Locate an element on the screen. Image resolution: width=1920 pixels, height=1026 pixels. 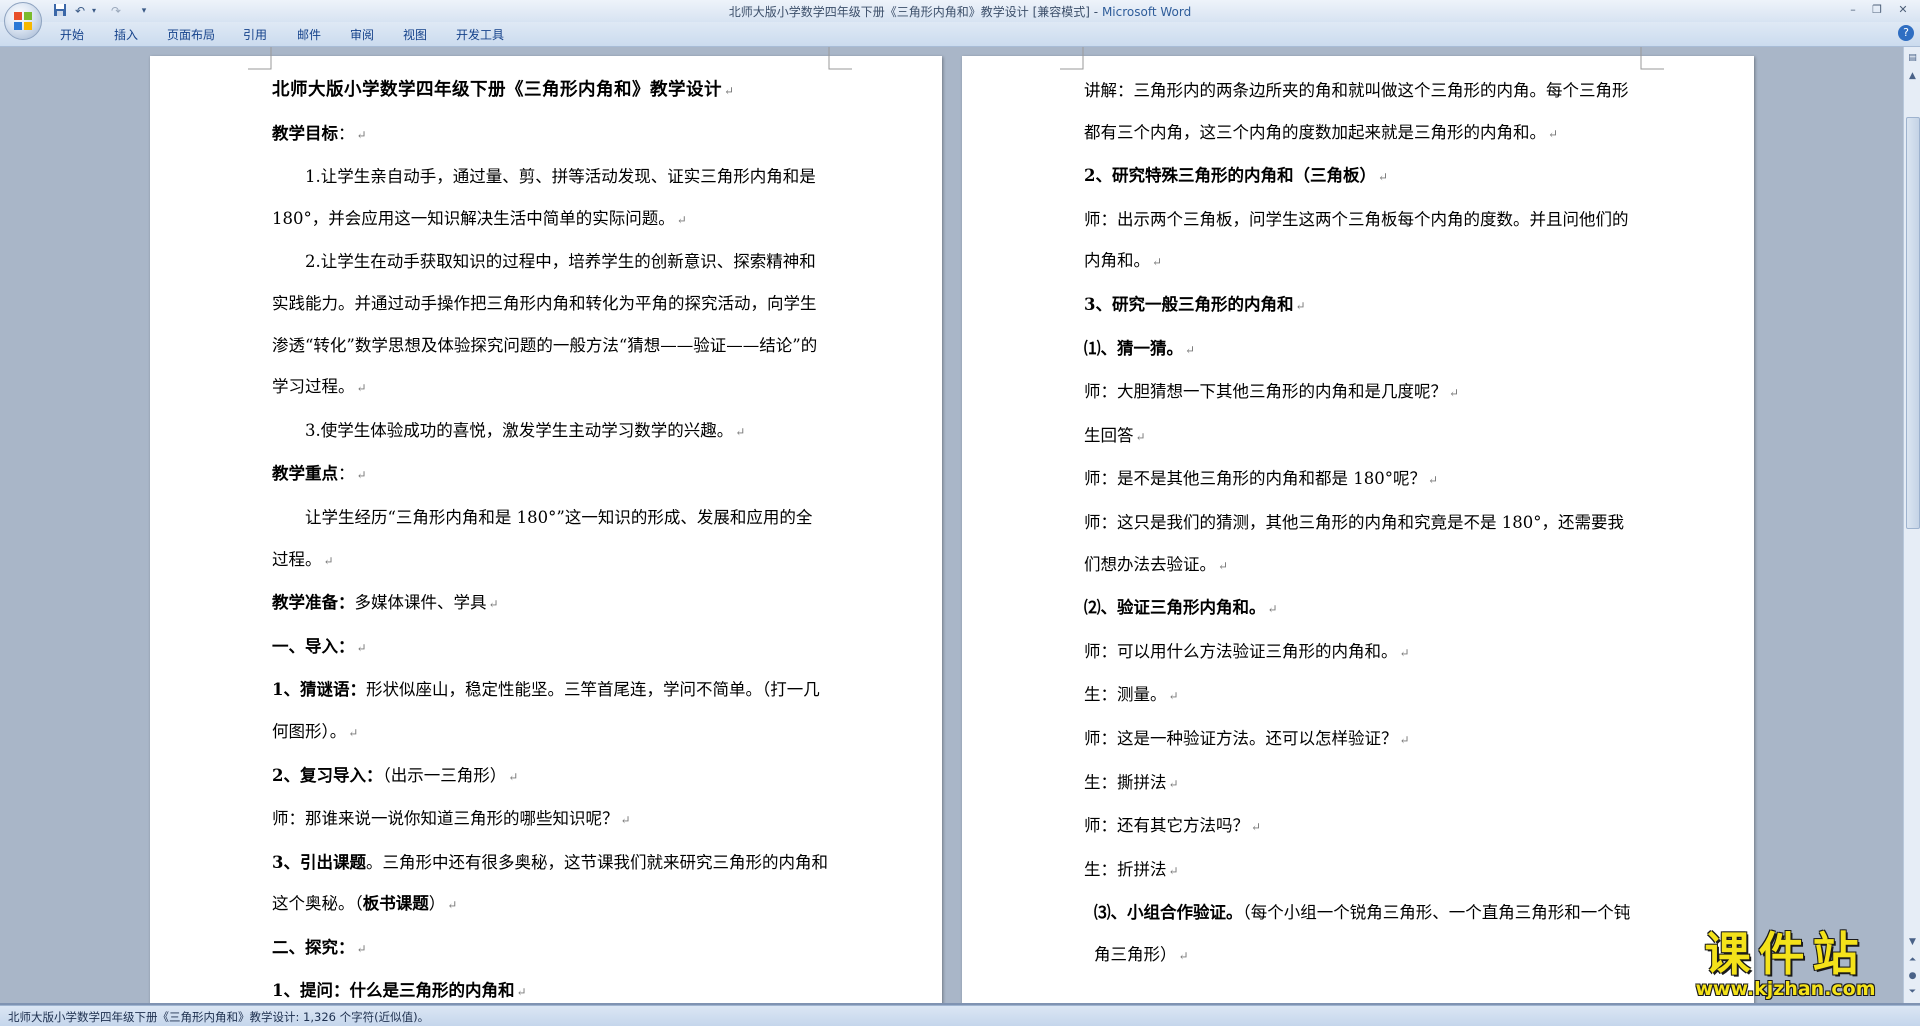
paragraph: 让学生经历“三角形内角和是 180°”这一知识的形成、发展和应用的全过程。 ↵ is located at coordinates (550, 539).